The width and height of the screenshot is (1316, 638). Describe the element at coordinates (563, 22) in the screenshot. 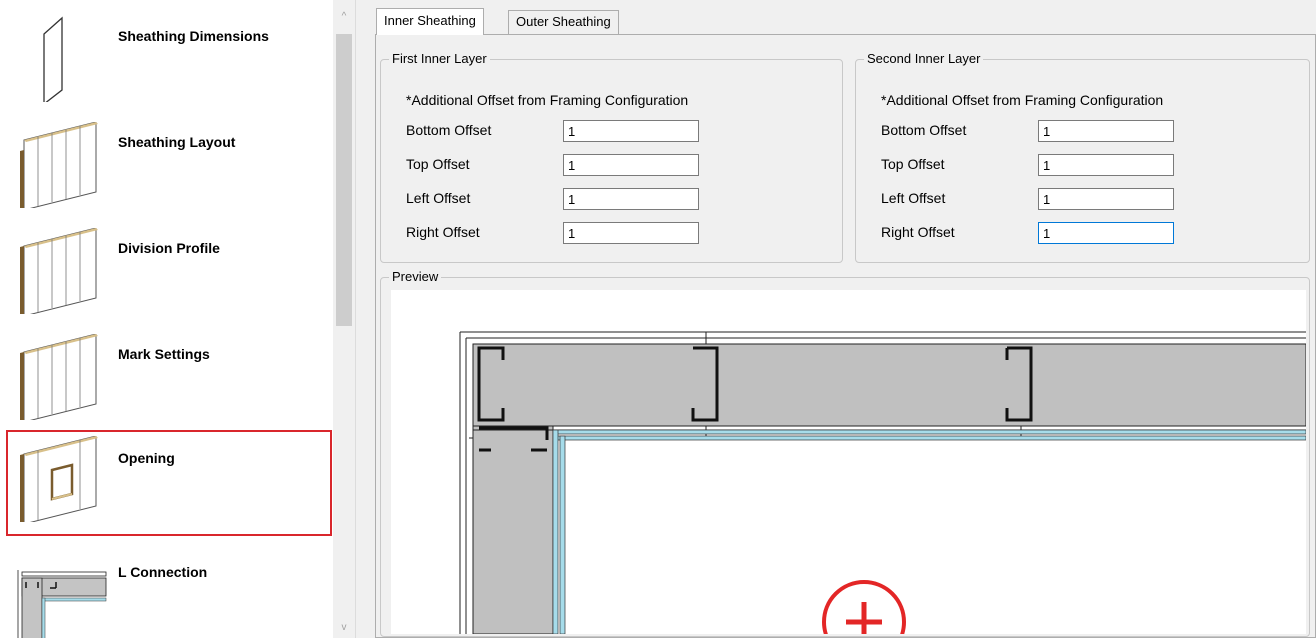

I see `tab-outer-sheathing: Outer Sheathing` at that location.